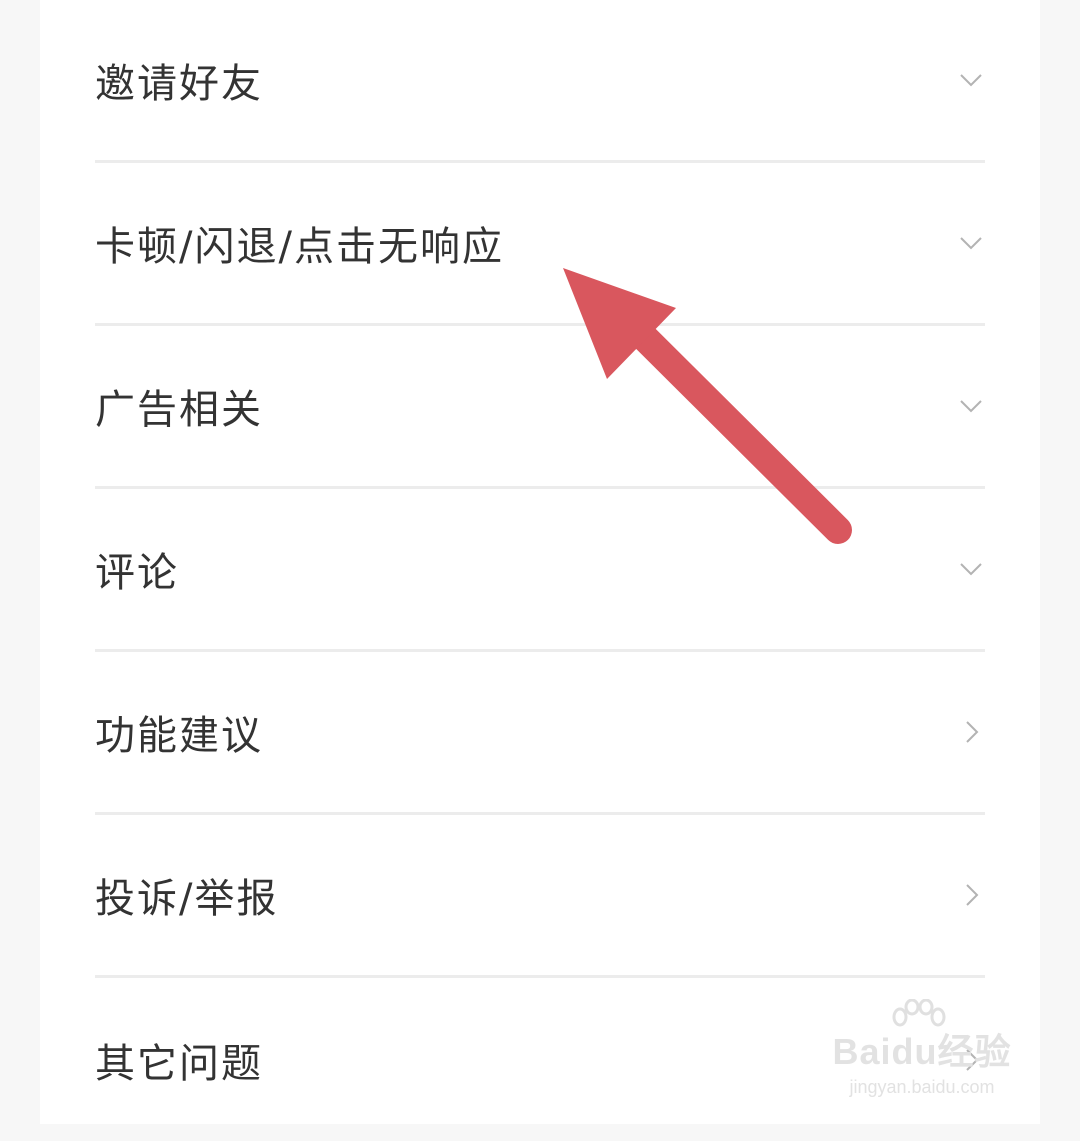 The height and width of the screenshot is (1141, 1080). I want to click on menu-item-lag-crash: 卡顿/闪退/点击无响应, so click(540, 244).